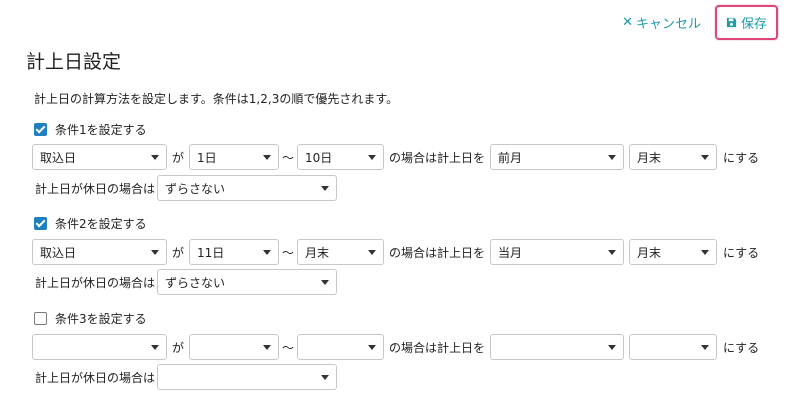 This screenshot has width=800, height=410. What do you see at coordinates (341, 347) in the screenshot?
I see `condition-3-to-select` at bounding box center [341, 347].